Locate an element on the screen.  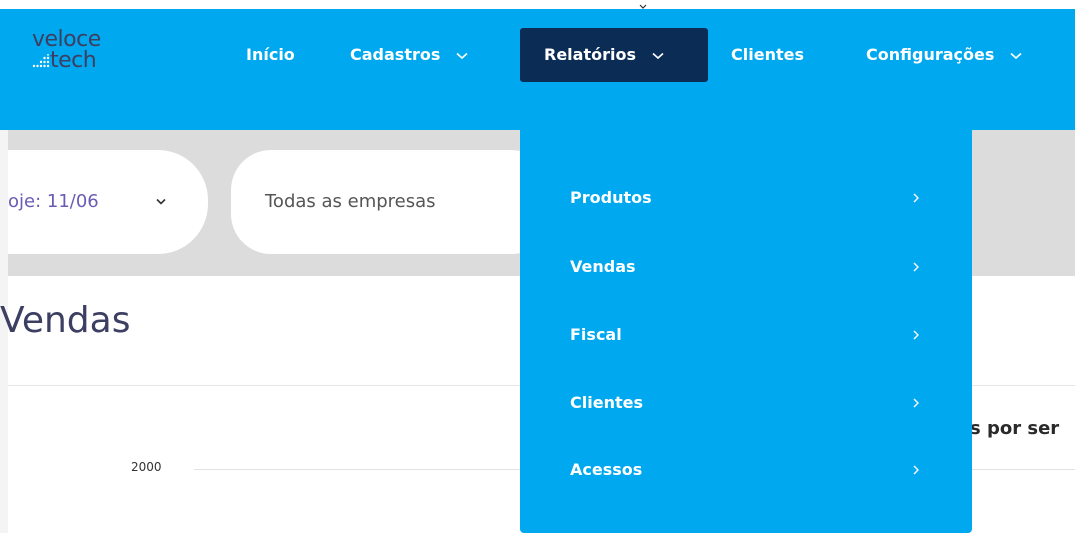
menu-item-label: Clientes is located at coordinates (606, 402).